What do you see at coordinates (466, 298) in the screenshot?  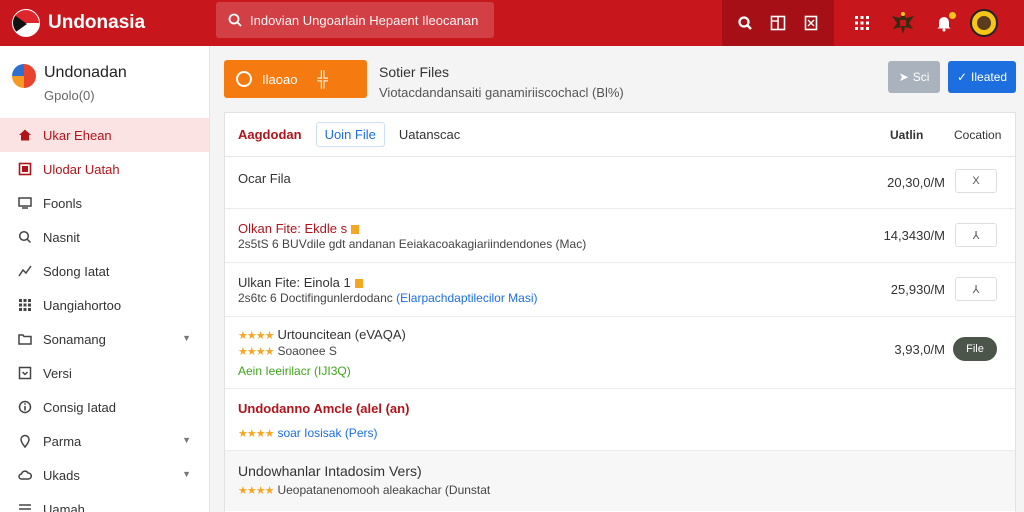 I see `file-description-link: (Elarpachdaptilecilor Masi)` at bounding box center [466, 298].